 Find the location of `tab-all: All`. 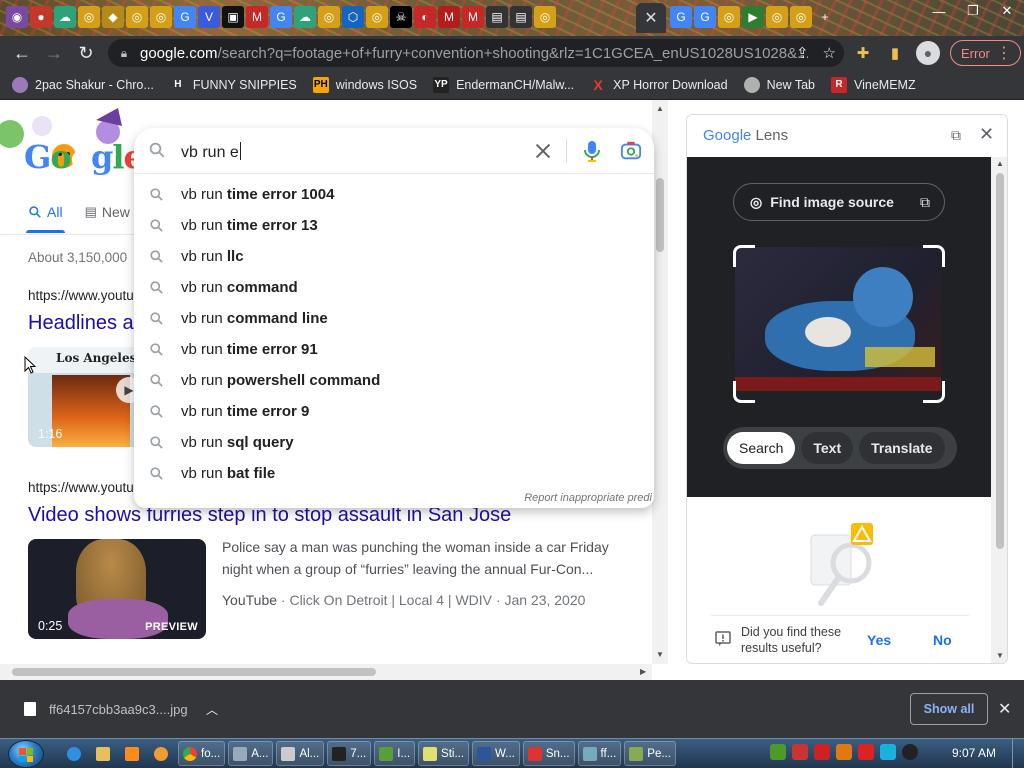

tab-all: All is located at coordinates (45, 218).